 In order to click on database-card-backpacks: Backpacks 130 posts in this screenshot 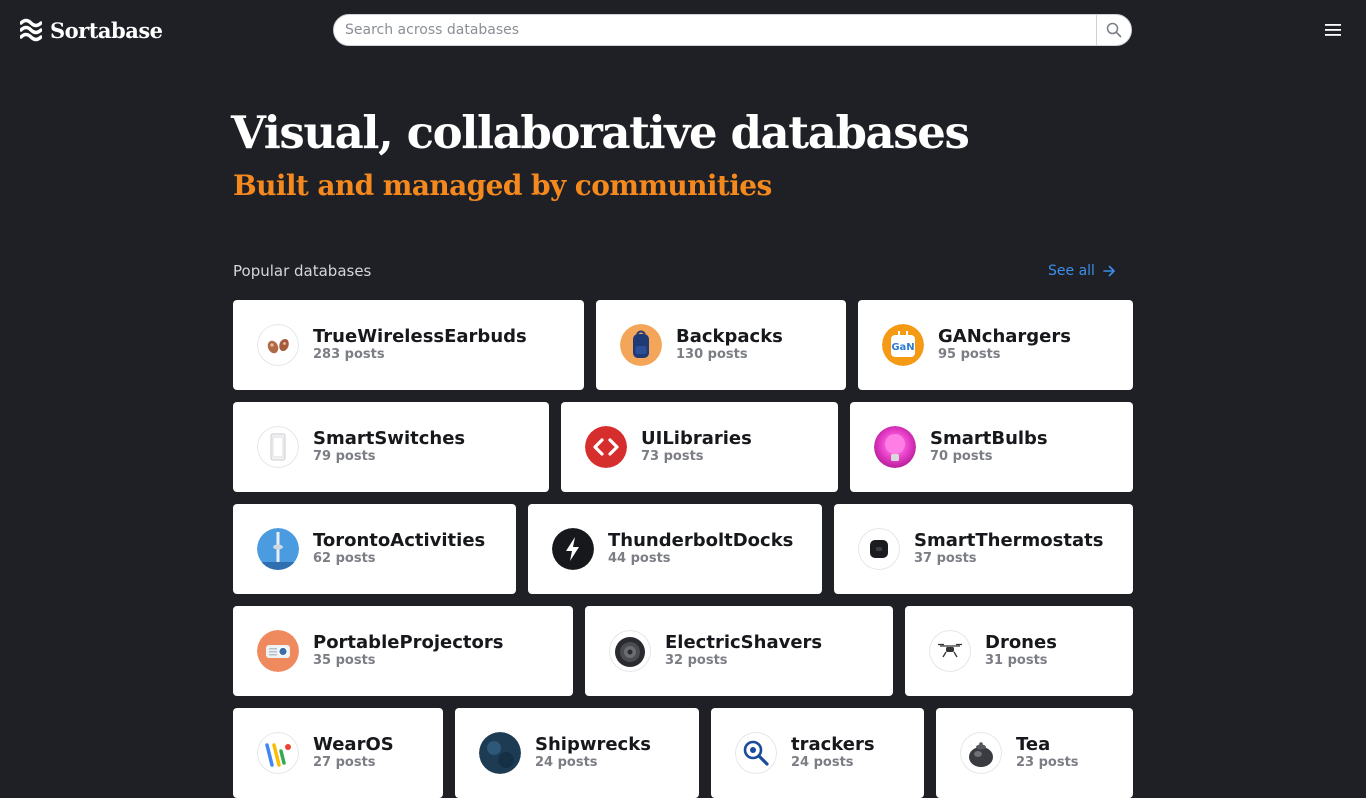, I will do `click(721, 345)`.